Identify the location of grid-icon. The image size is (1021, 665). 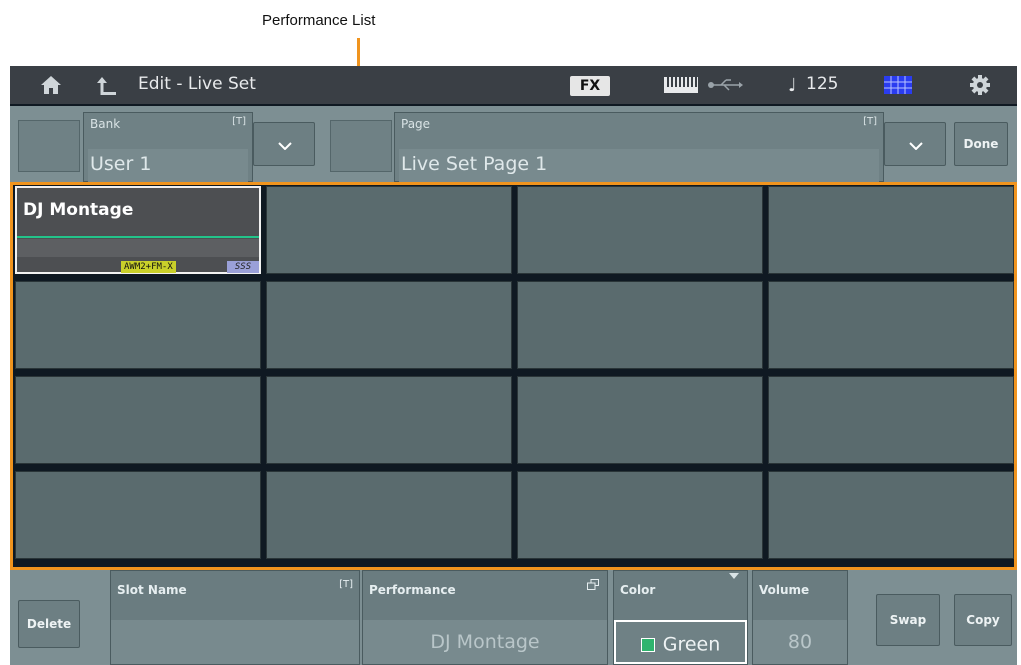
(898, 85).